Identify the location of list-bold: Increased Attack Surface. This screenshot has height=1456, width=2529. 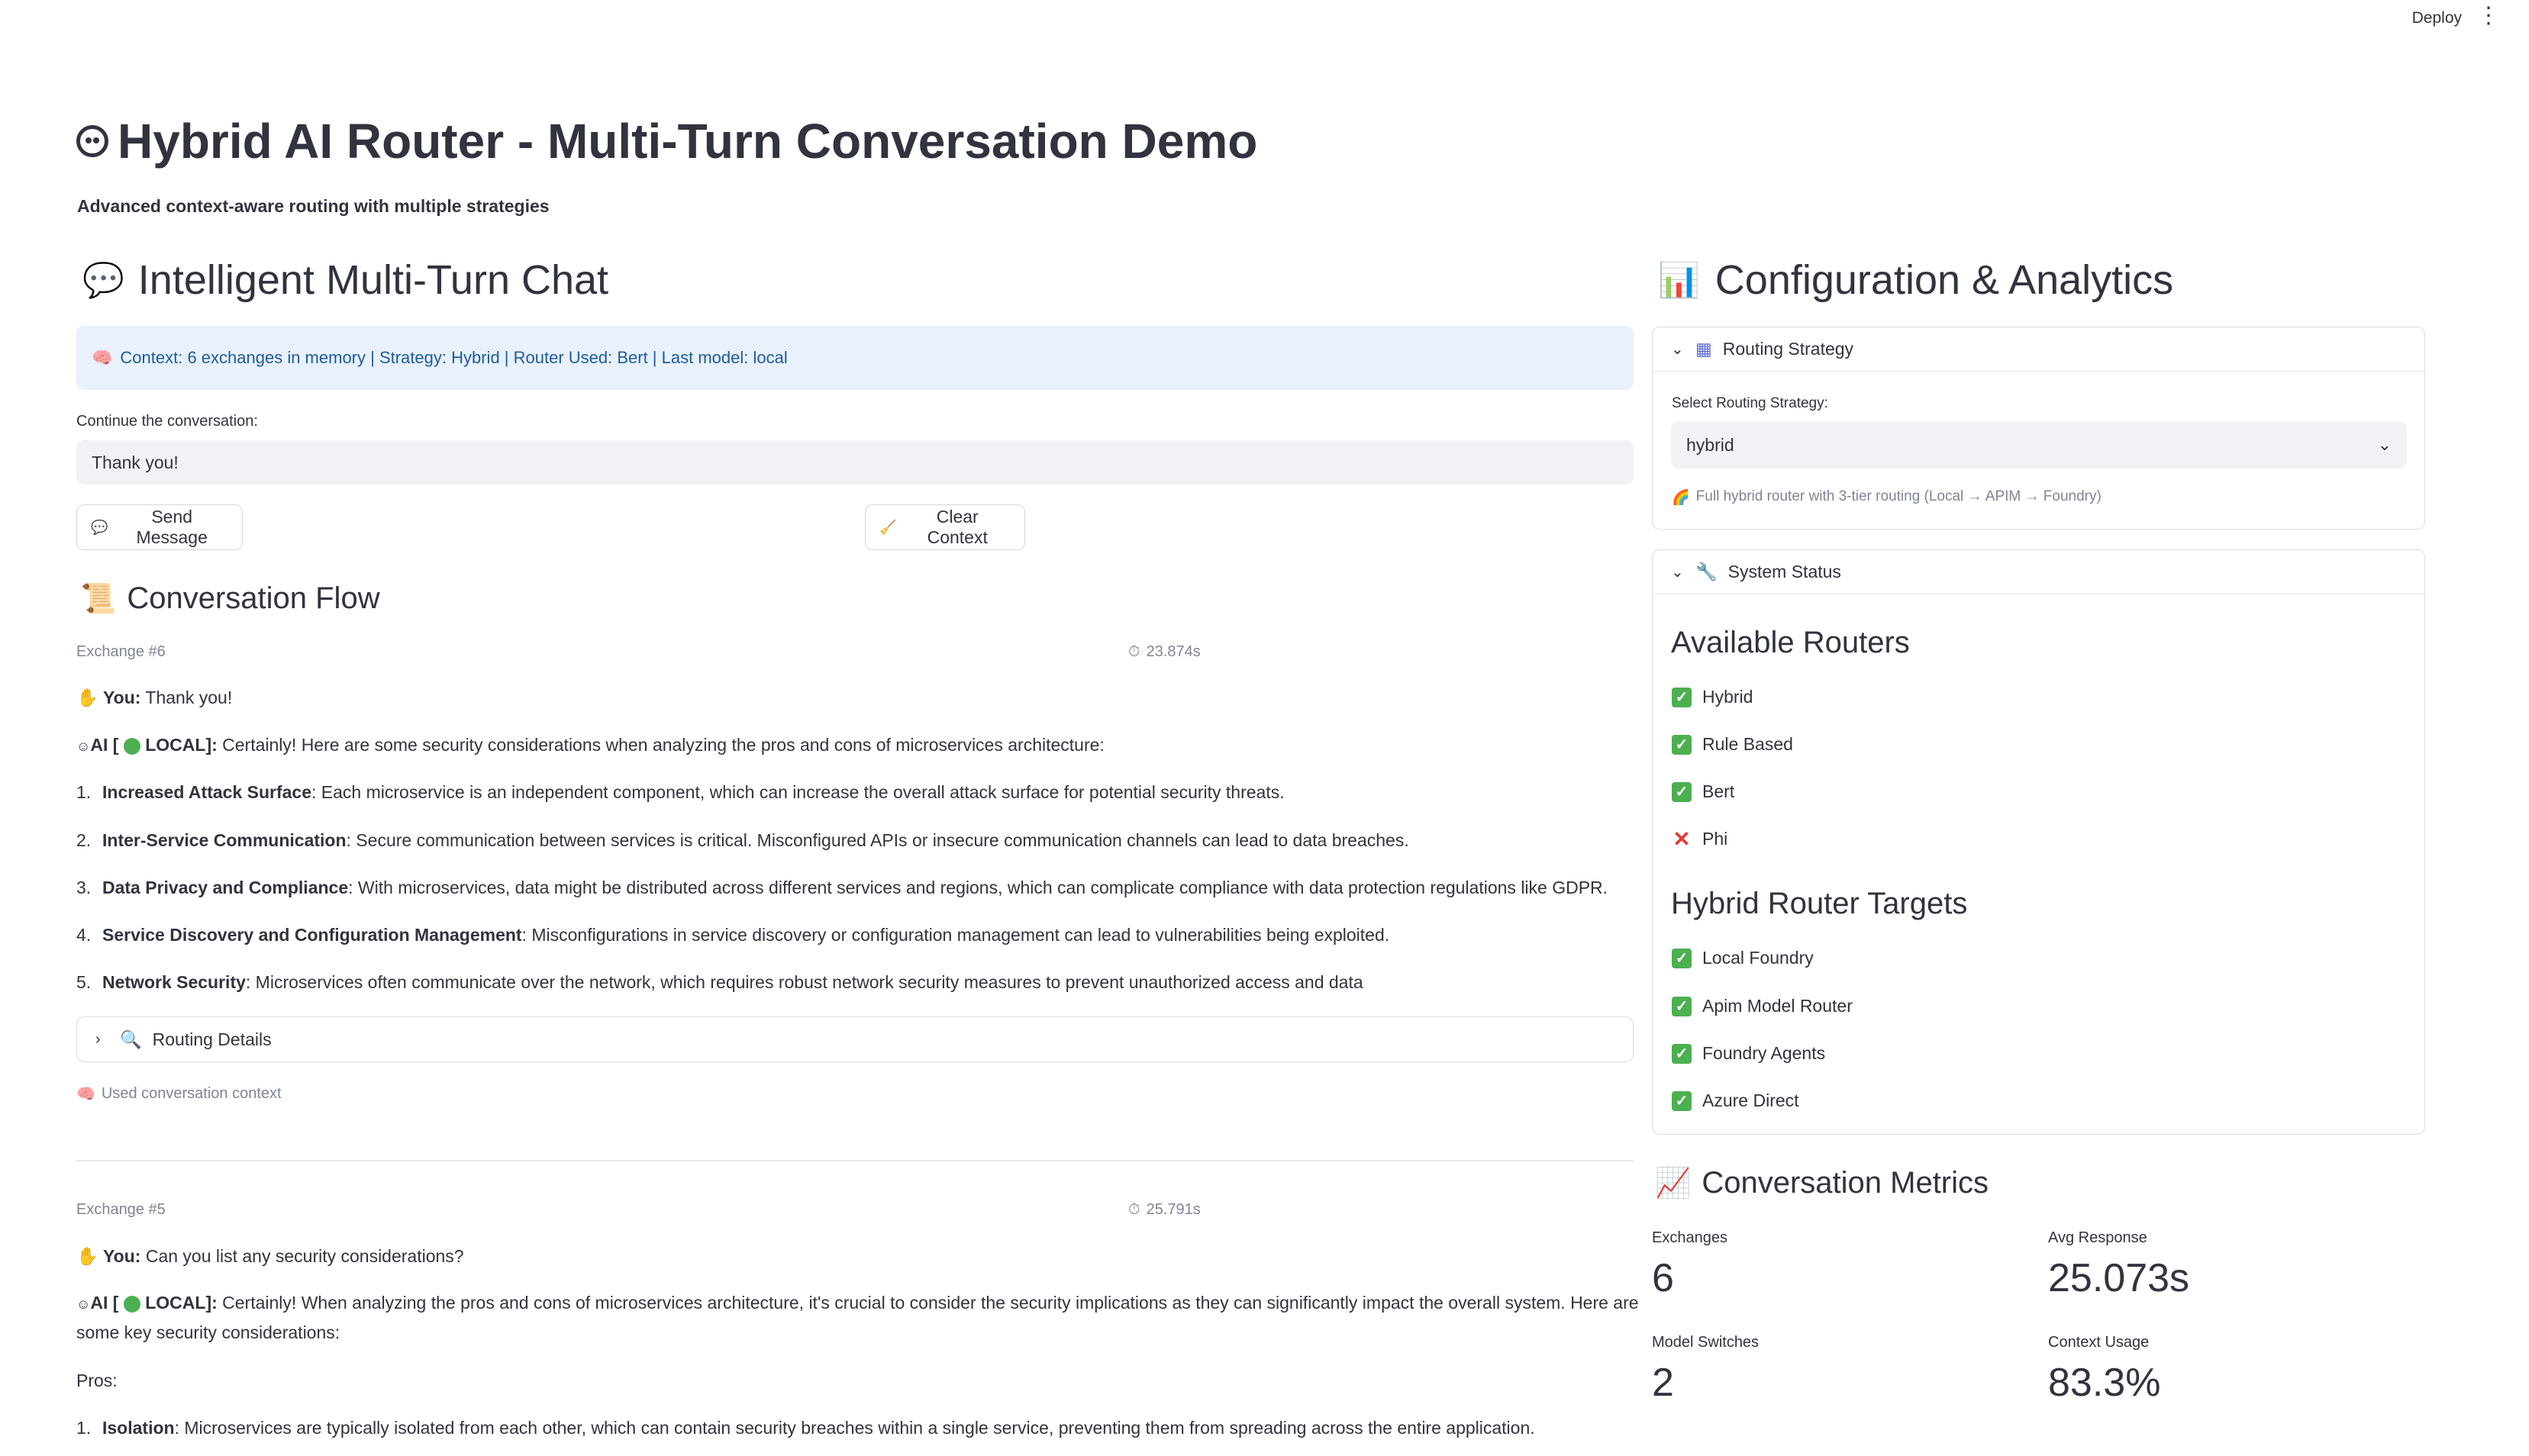
(207, 792).